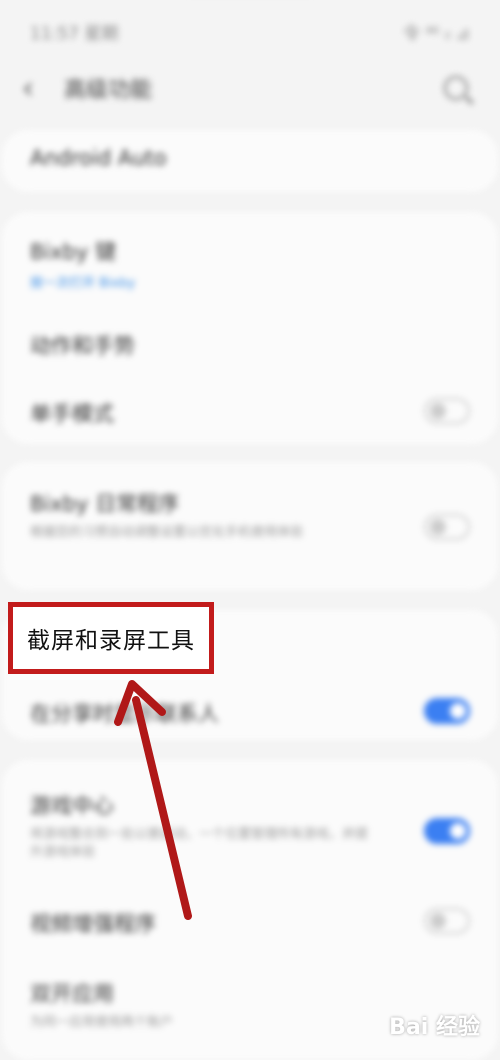 The height and width of the screenshot is (1060, 500). I want to click on motions-gestures-label: 动作和手势, so click(82, 346).